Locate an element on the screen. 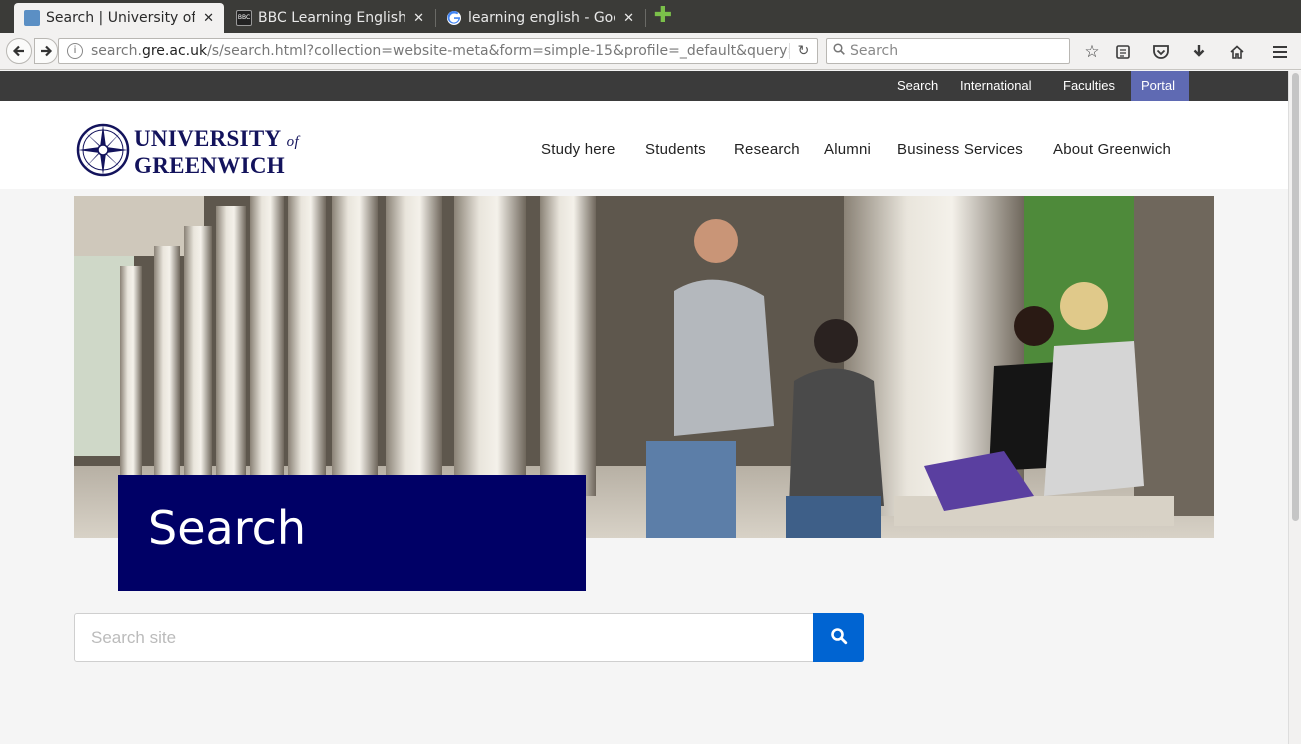  logo-of: of is located at coordinates (292, 141).